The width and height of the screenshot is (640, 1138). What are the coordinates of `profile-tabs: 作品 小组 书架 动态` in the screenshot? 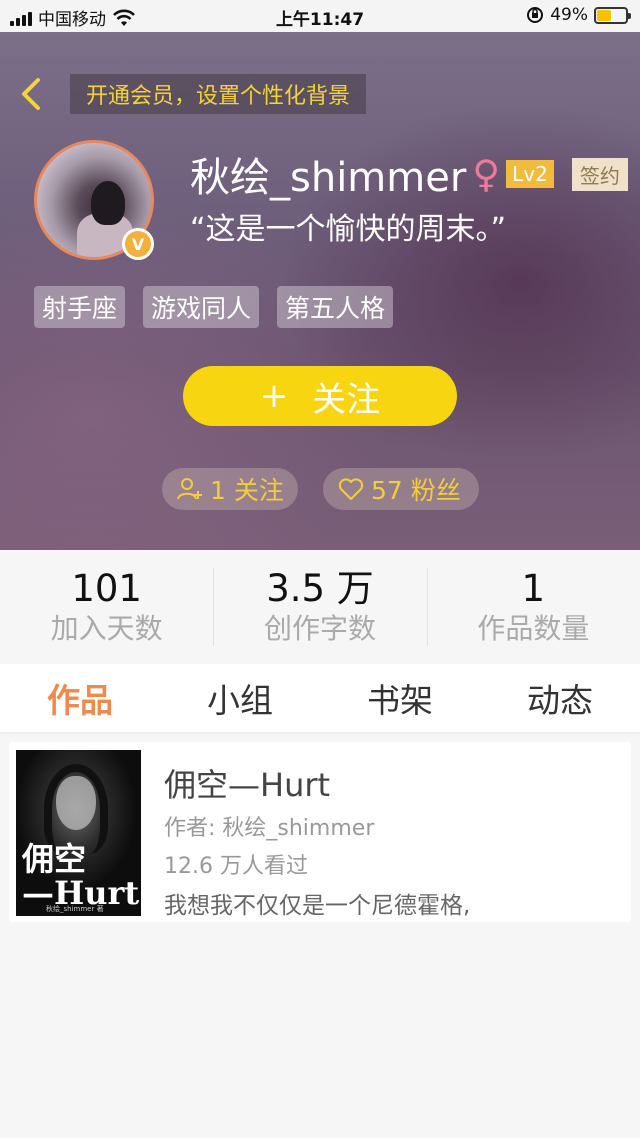 It's located at (320, 699).